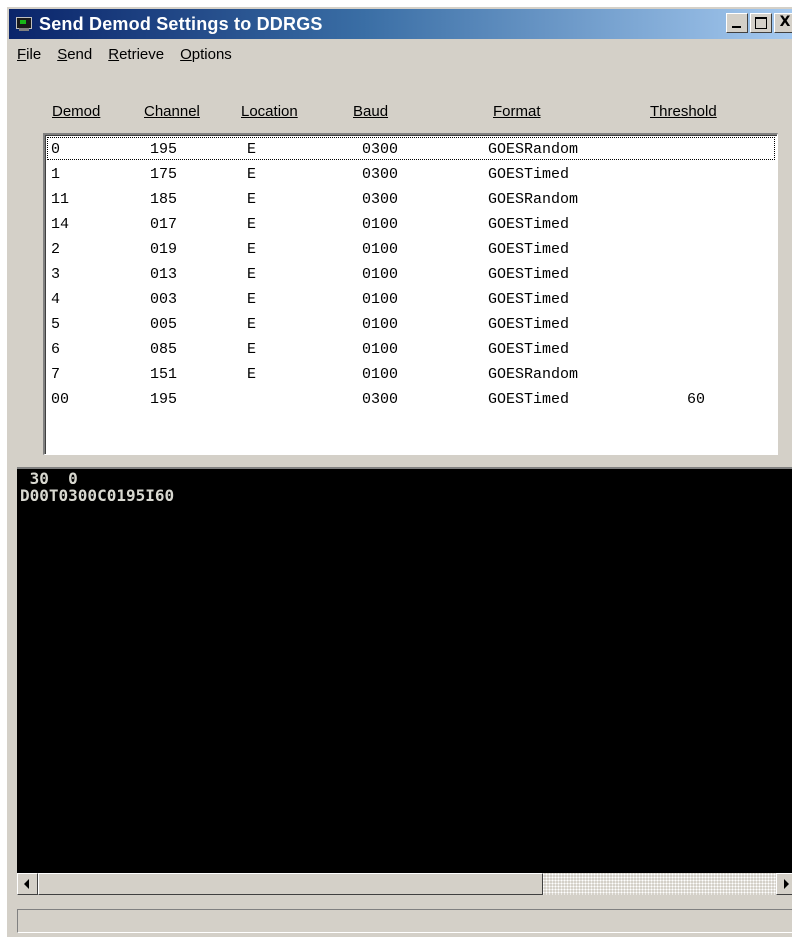 The height and width of the screenshot is (939, 792). I want to click on scroll-left-arrow-icon, so click(27, 884).